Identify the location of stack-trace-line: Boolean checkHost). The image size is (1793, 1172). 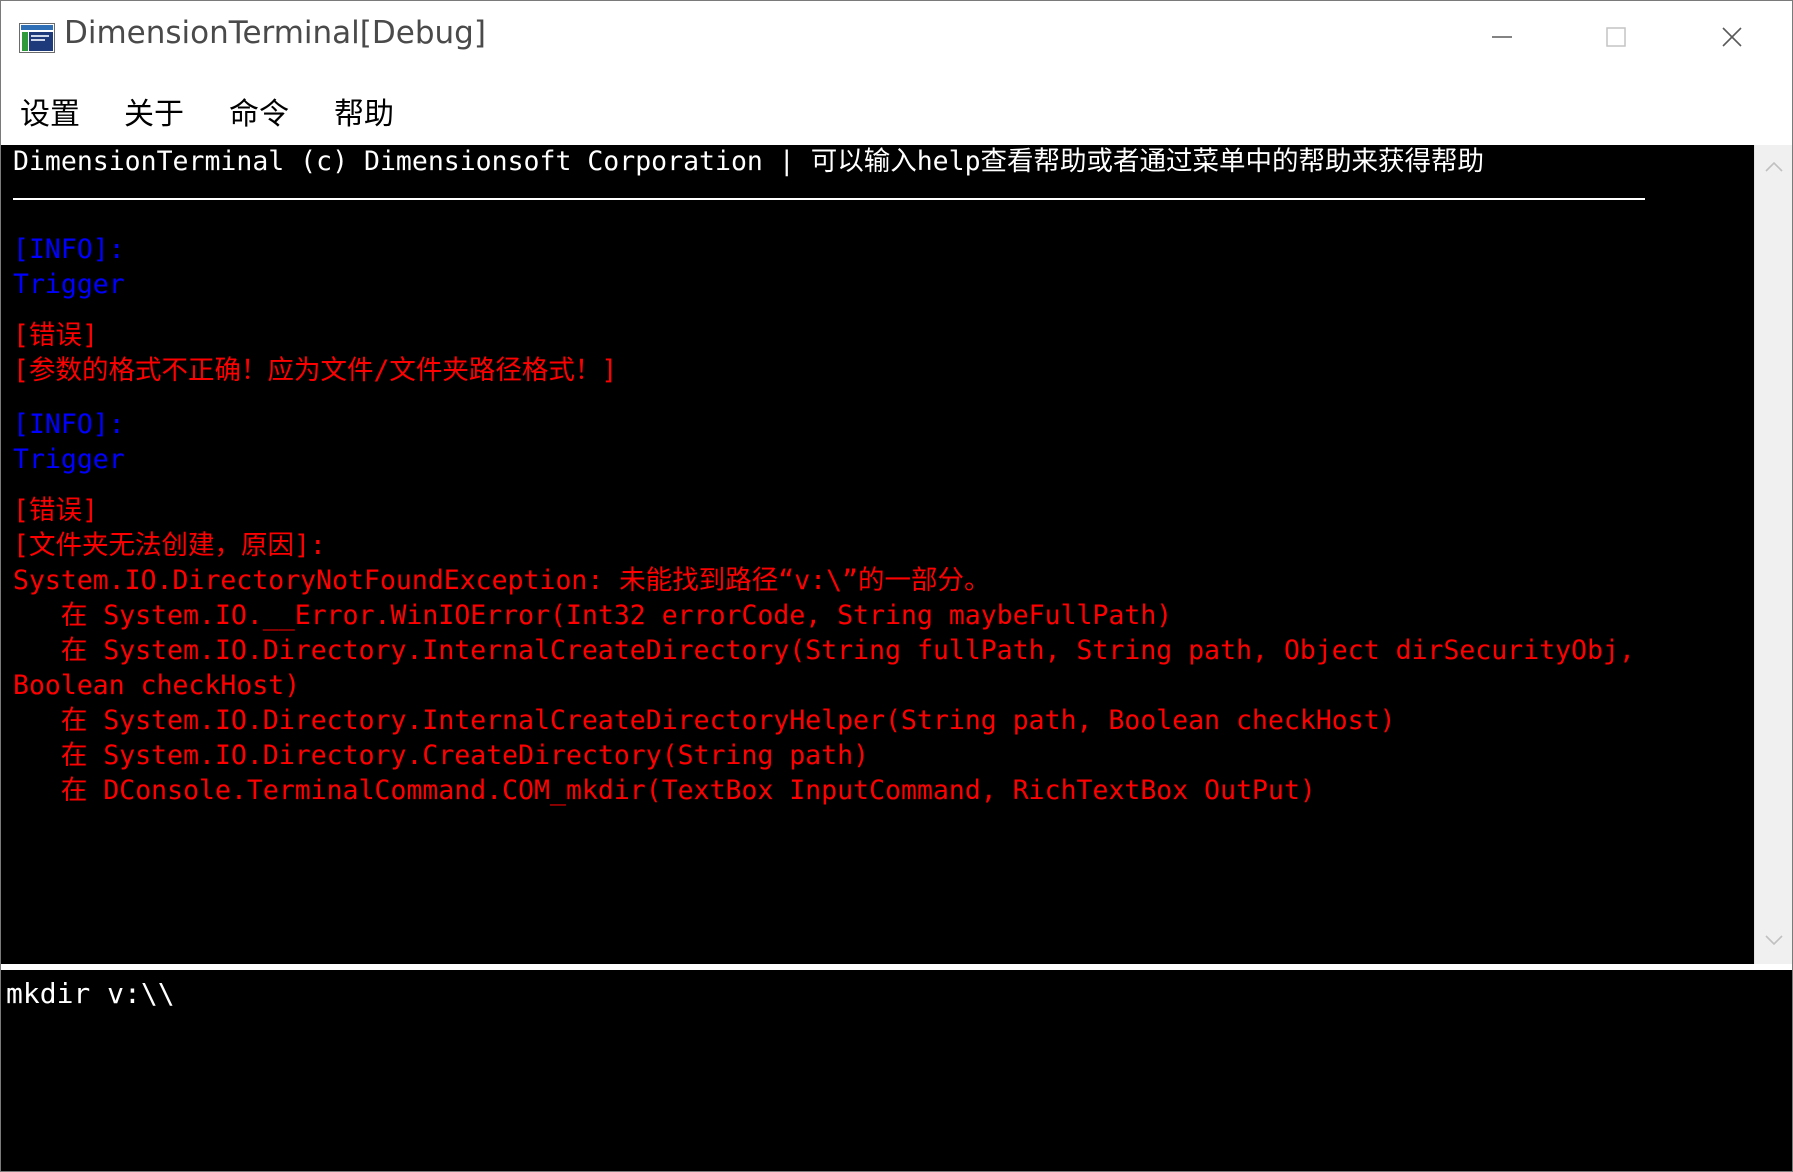
(157, 685).